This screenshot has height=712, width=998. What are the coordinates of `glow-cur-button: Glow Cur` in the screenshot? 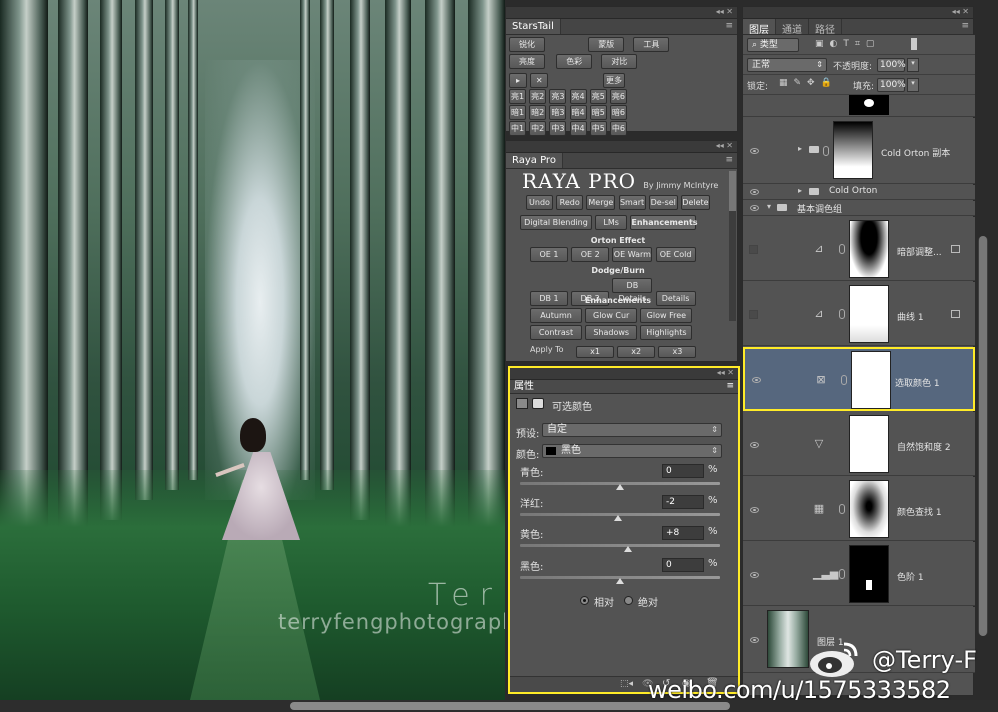 It's located at (611, 315).